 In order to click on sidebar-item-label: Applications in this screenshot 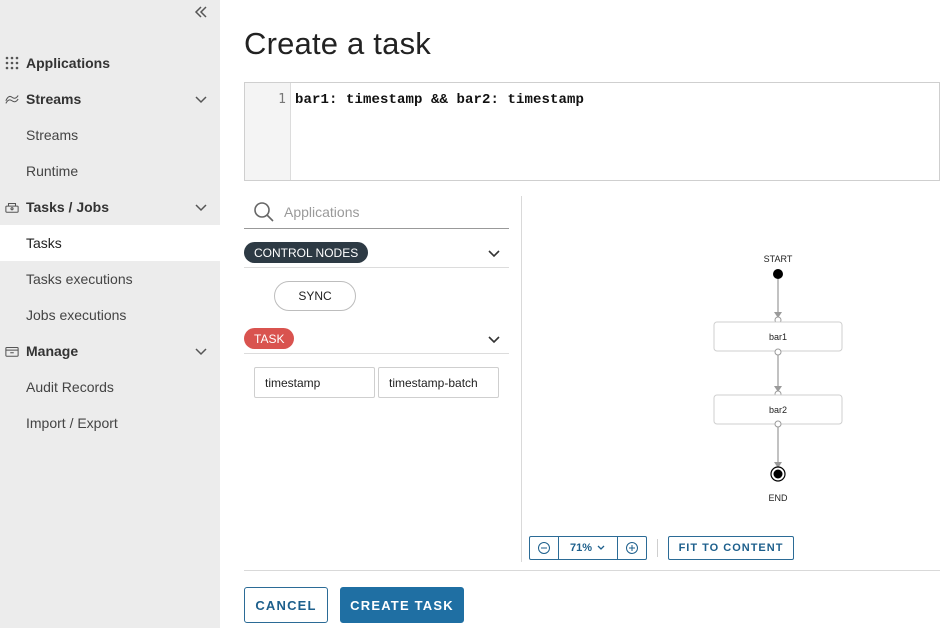, I will do `click(68, 63)`.